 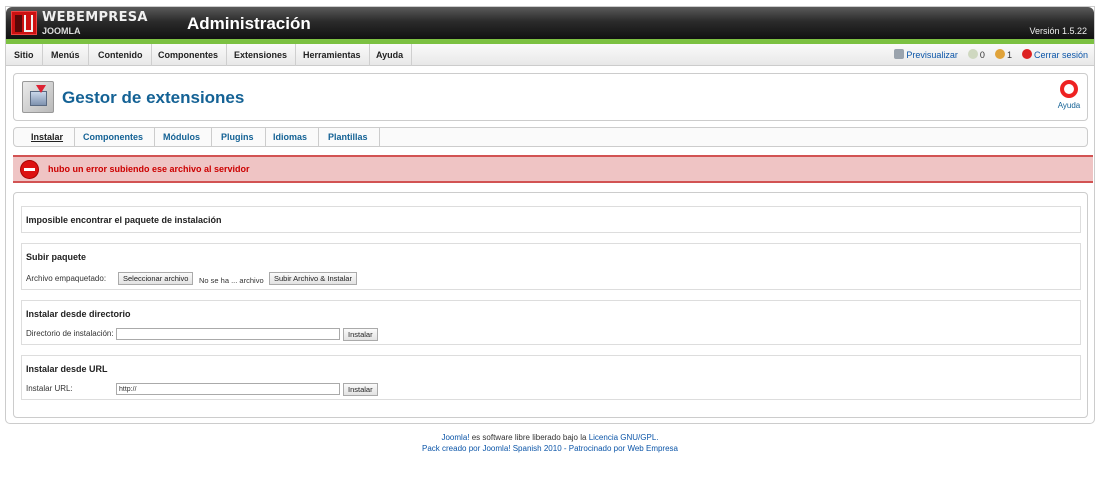 I want to click on upload-label: Archivo empaquetado:, so click(x=66, y=278).